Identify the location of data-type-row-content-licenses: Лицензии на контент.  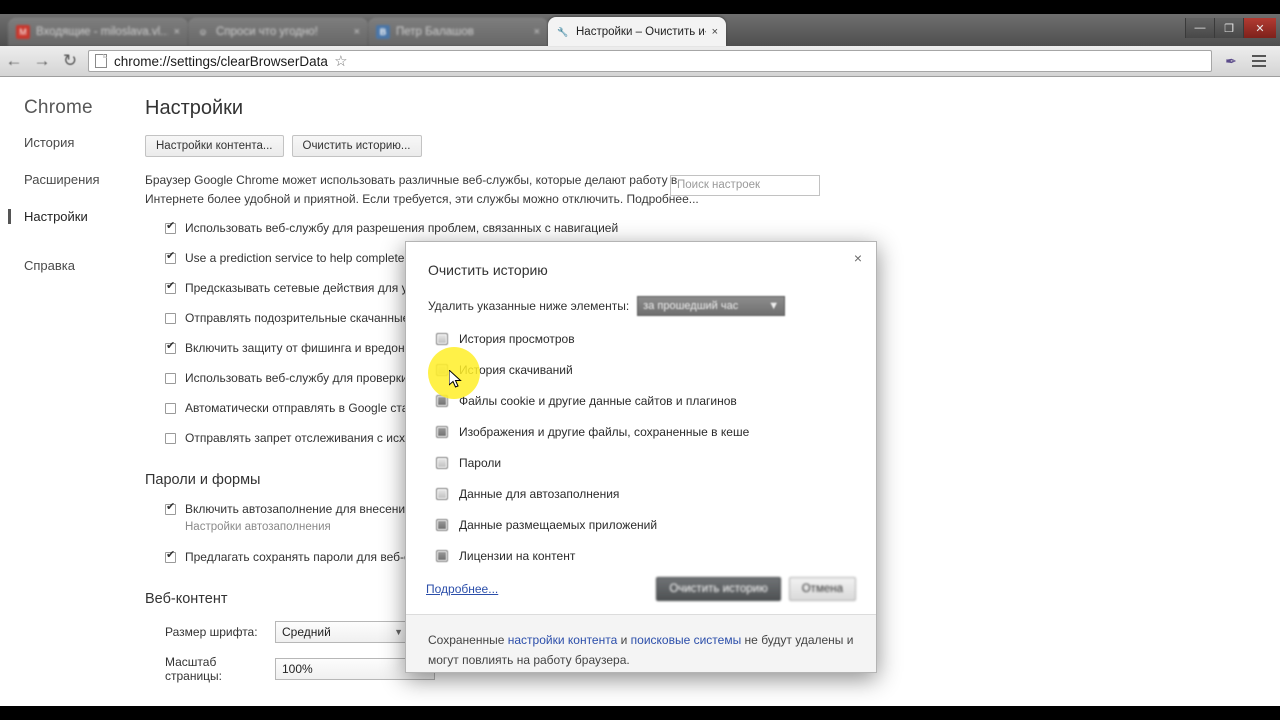
(656, 556).